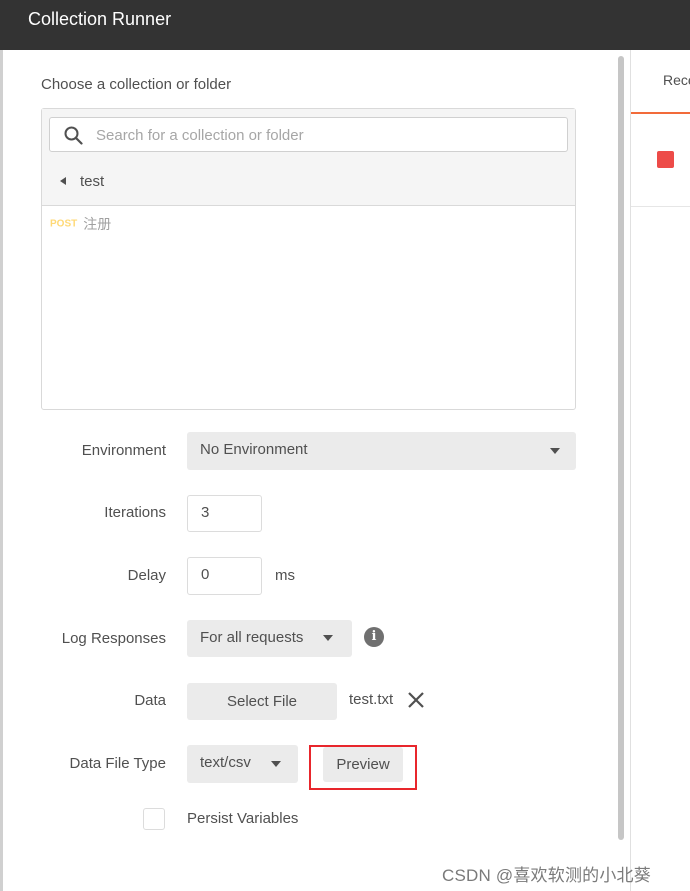 This screenshot has width=690, height=891. I want to click on iterations-input: 3, so click(224, 513).